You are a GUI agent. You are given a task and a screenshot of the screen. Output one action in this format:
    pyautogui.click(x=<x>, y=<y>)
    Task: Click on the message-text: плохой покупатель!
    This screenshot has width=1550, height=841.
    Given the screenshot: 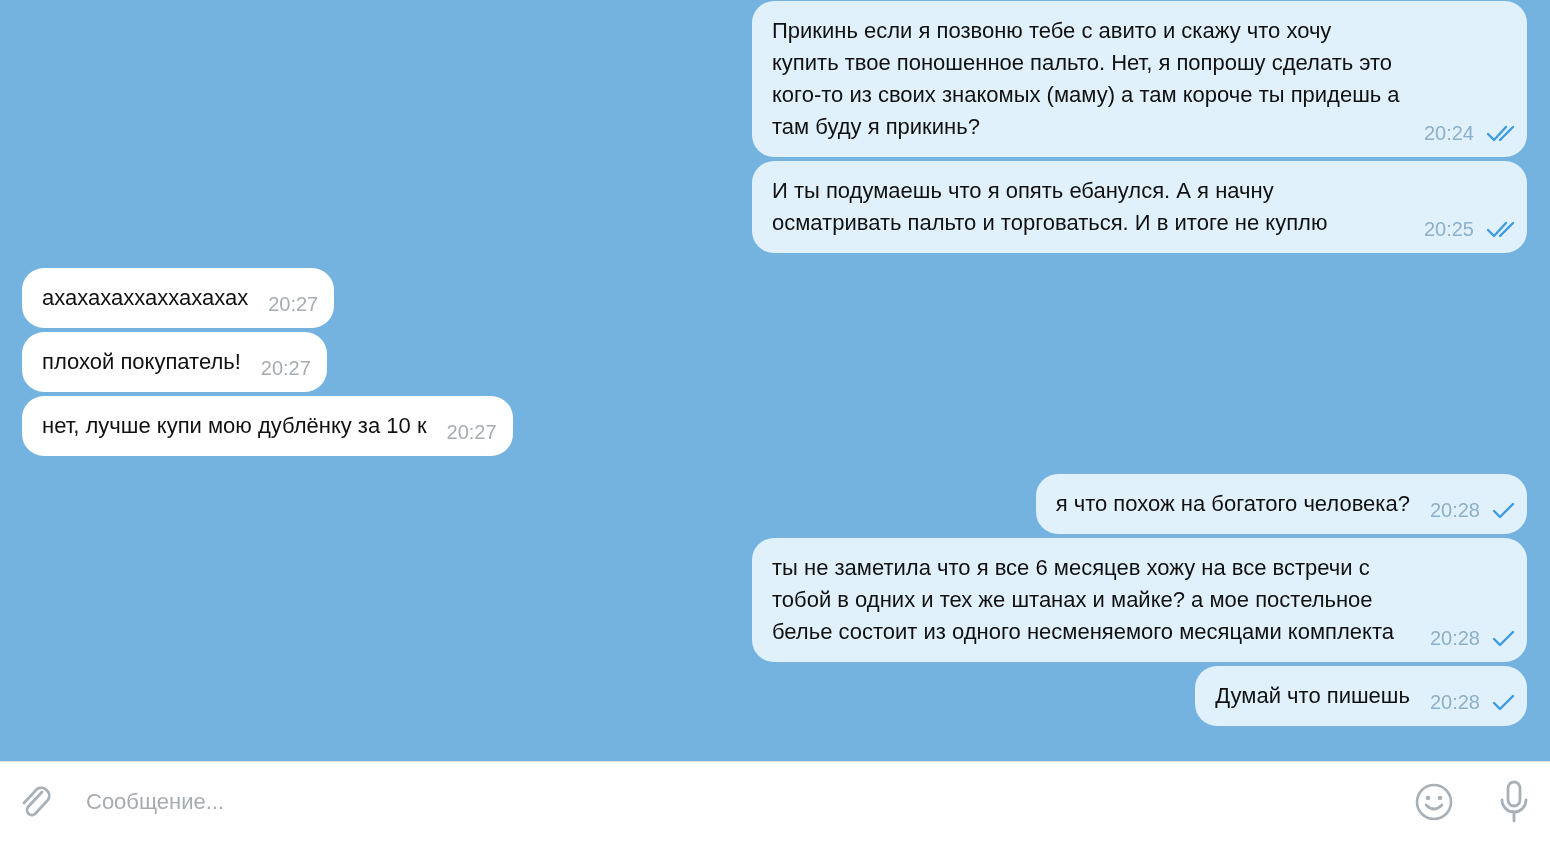 What is the action you would take?
    pyautogui.click(x=141, y=362)
    